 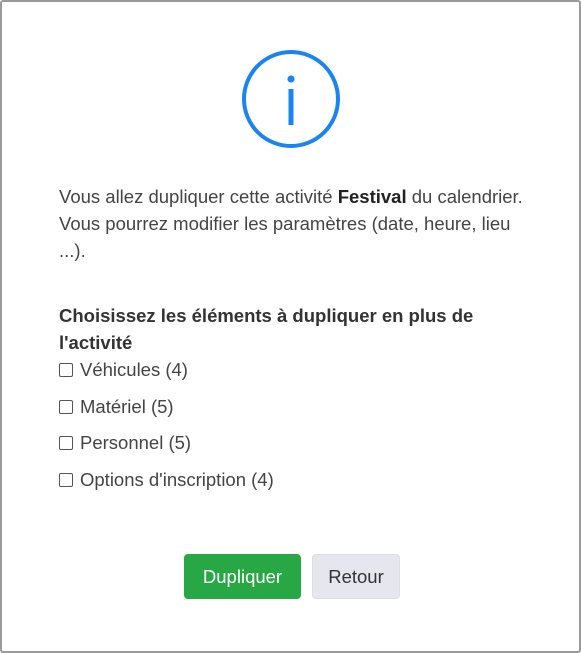 I want to click on vehicules-checkbox, so click(x=66, y=370).